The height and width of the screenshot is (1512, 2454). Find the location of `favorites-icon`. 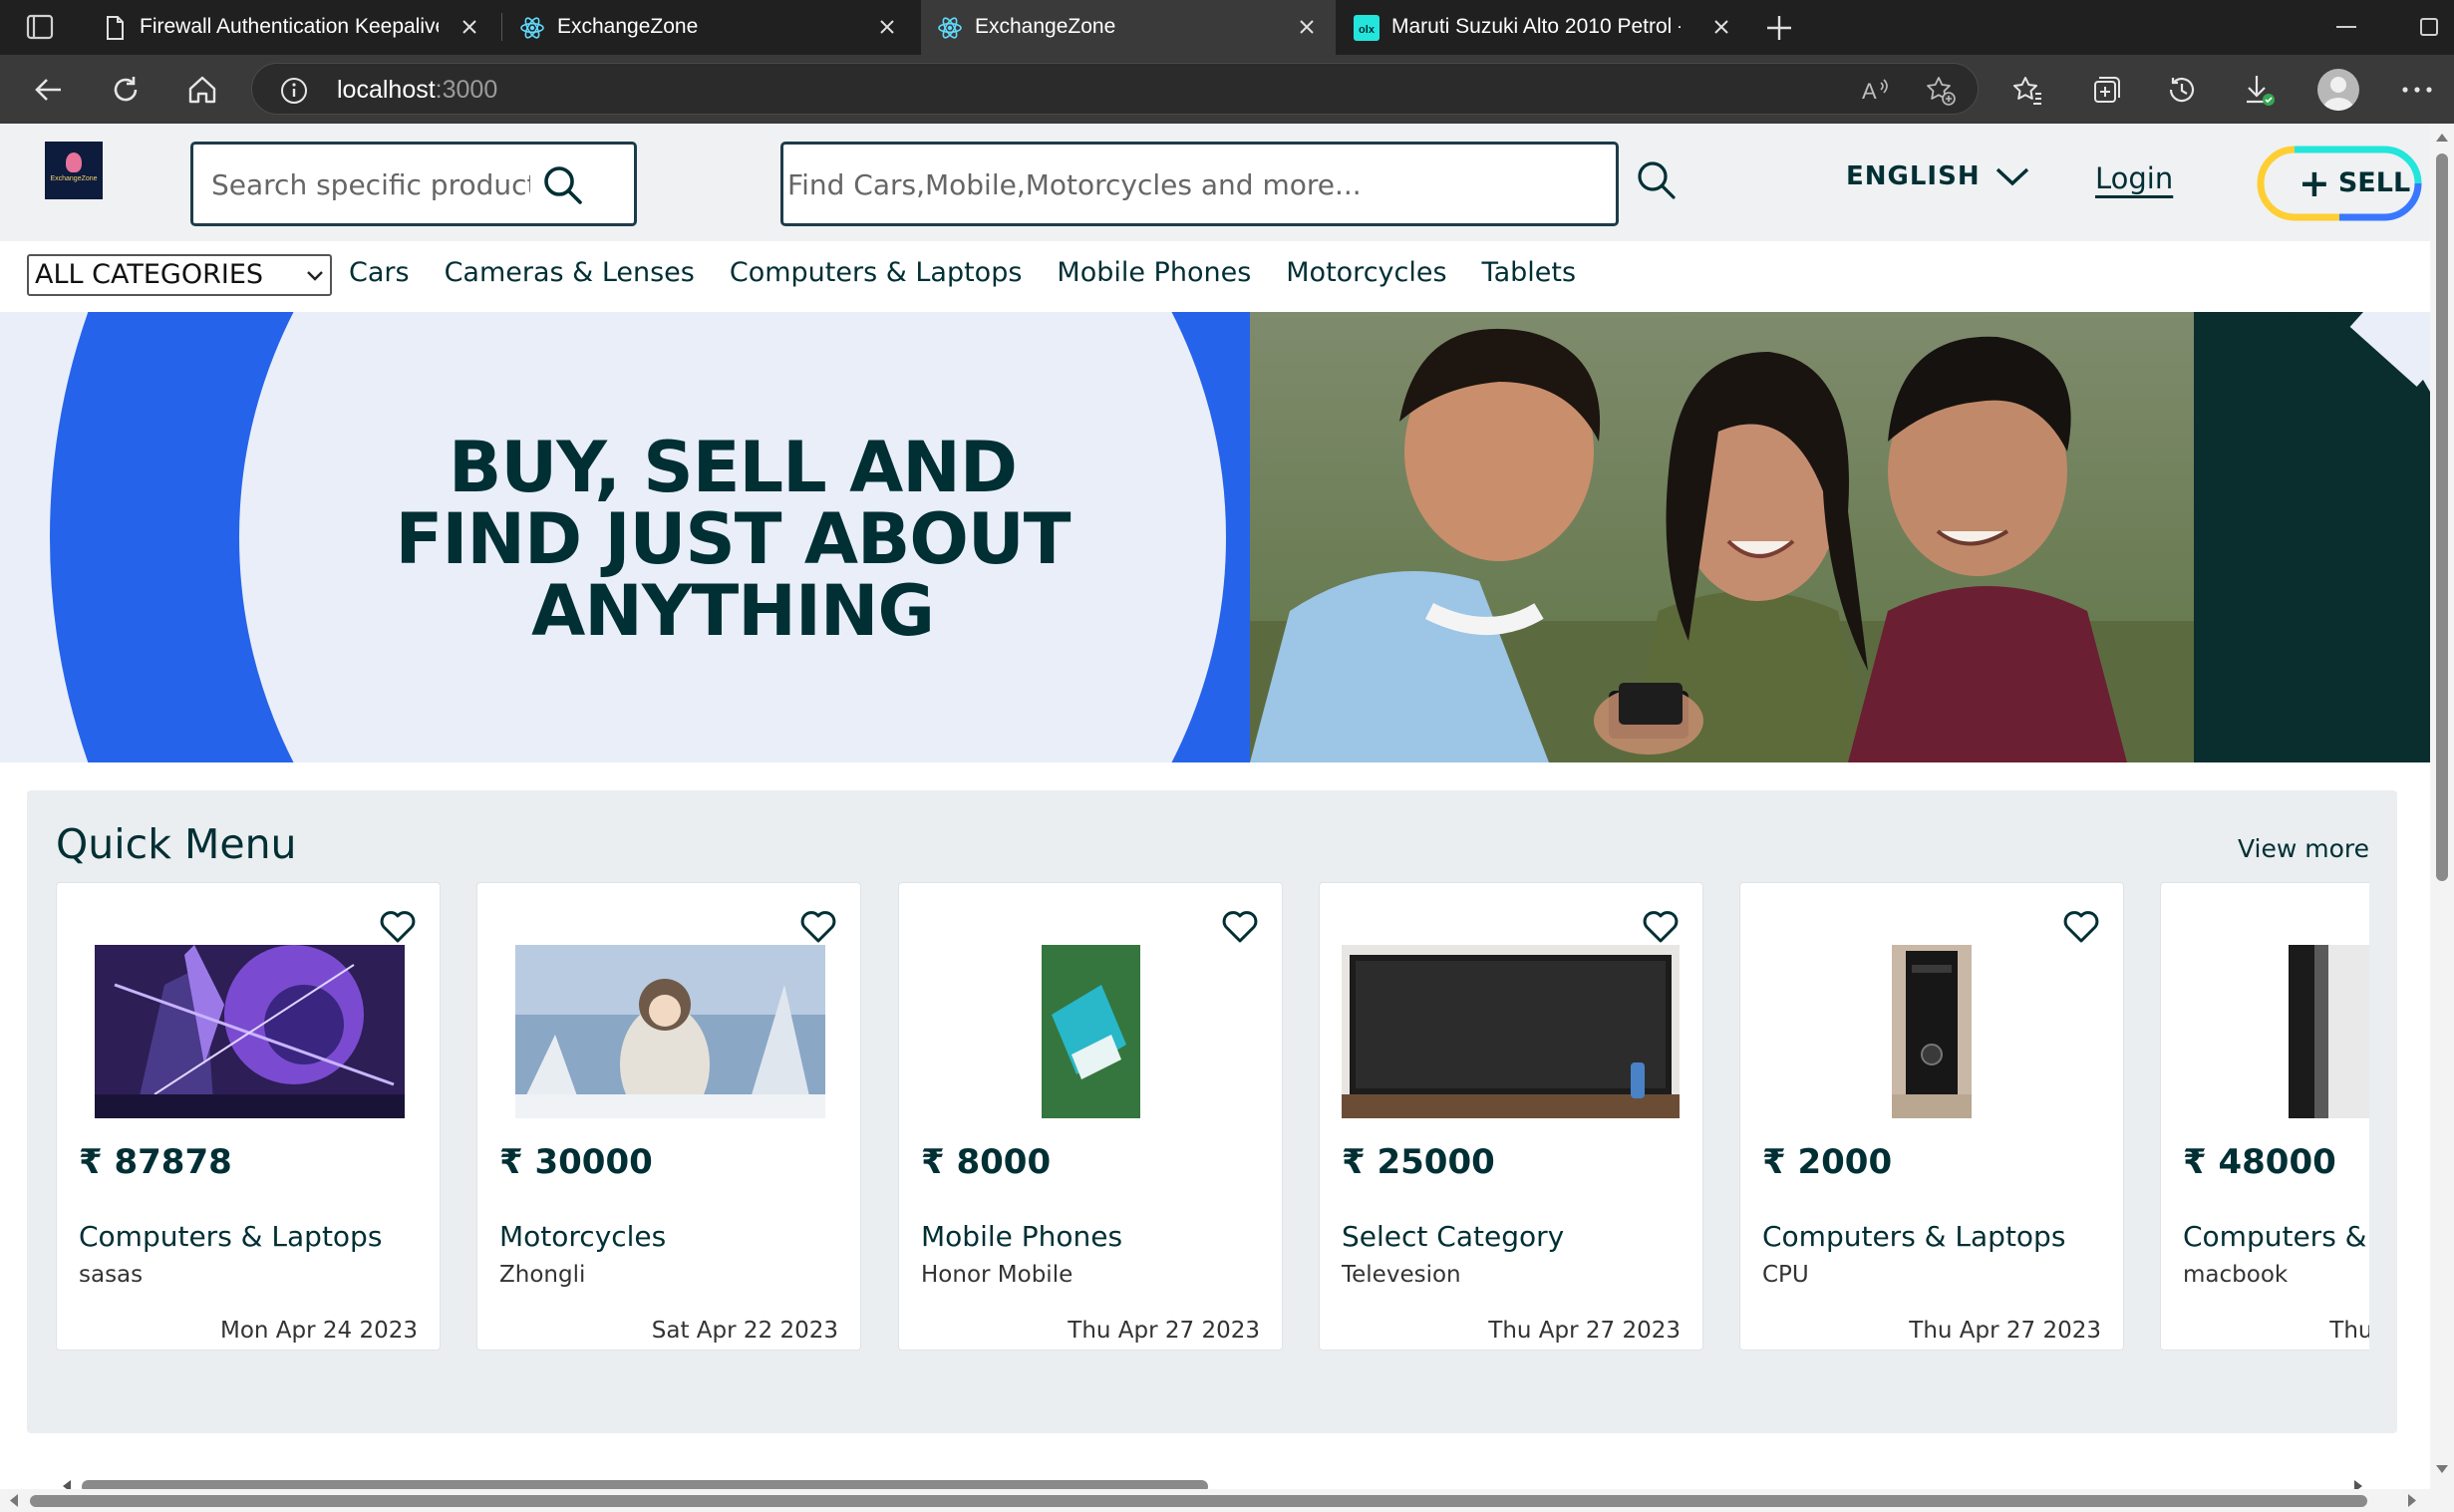

favorites-icon is located at coordinates (2027, 90).